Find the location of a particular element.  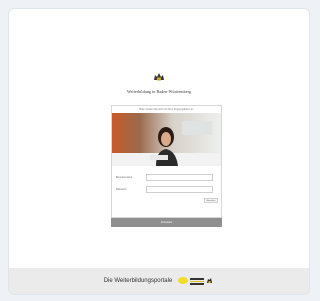

password-label: Passwort is located at coordinates (121, 189).